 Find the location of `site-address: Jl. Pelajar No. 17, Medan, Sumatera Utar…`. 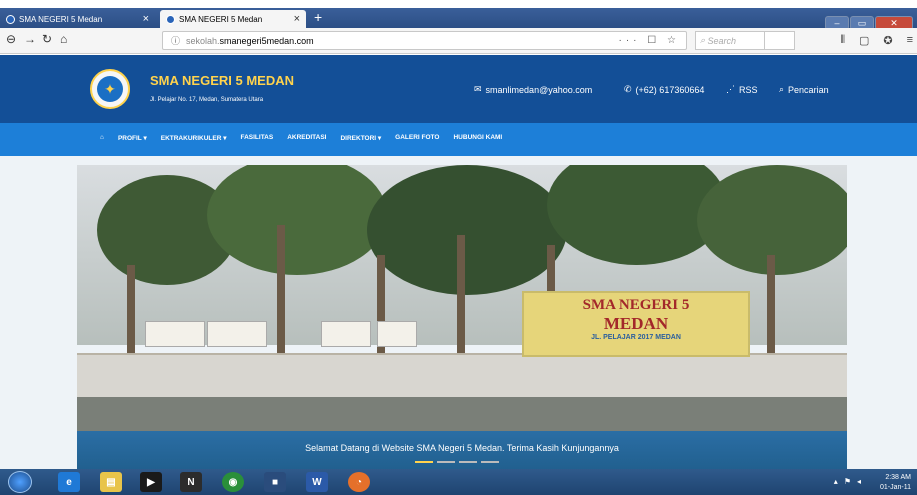

site-address: Jl. Pelajar No. 17, Medan, Sumatera Utar… is located at coordinates (207, 100).